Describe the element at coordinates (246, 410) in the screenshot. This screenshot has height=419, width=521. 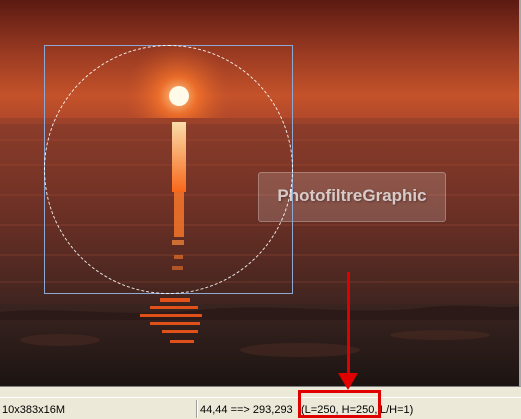
I see `status-selection-coords: 44,44 ==> 293,293` at that location.